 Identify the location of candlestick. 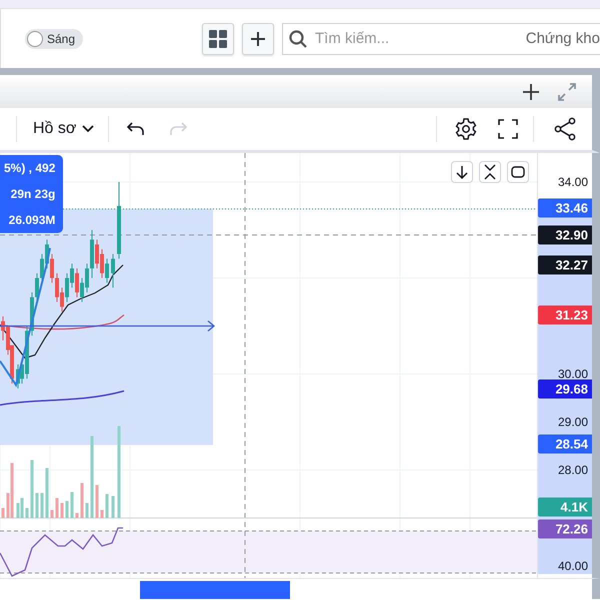
(113, 271).